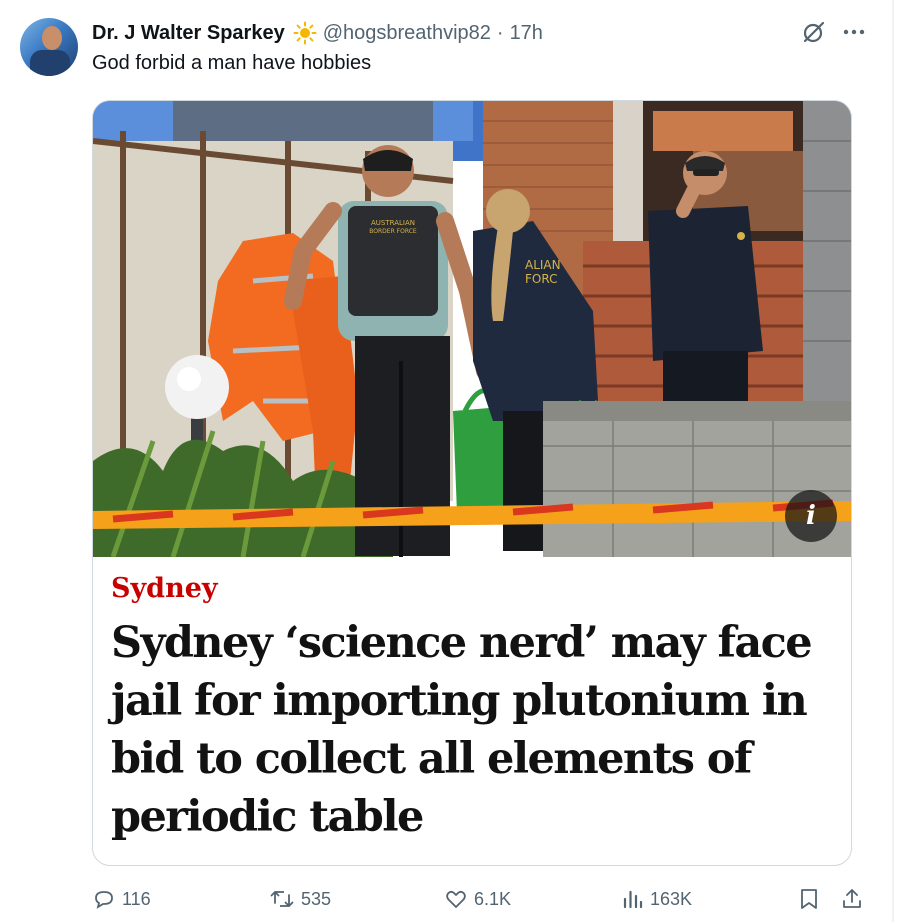  I want to click on avatar-body, so click(50, 63).